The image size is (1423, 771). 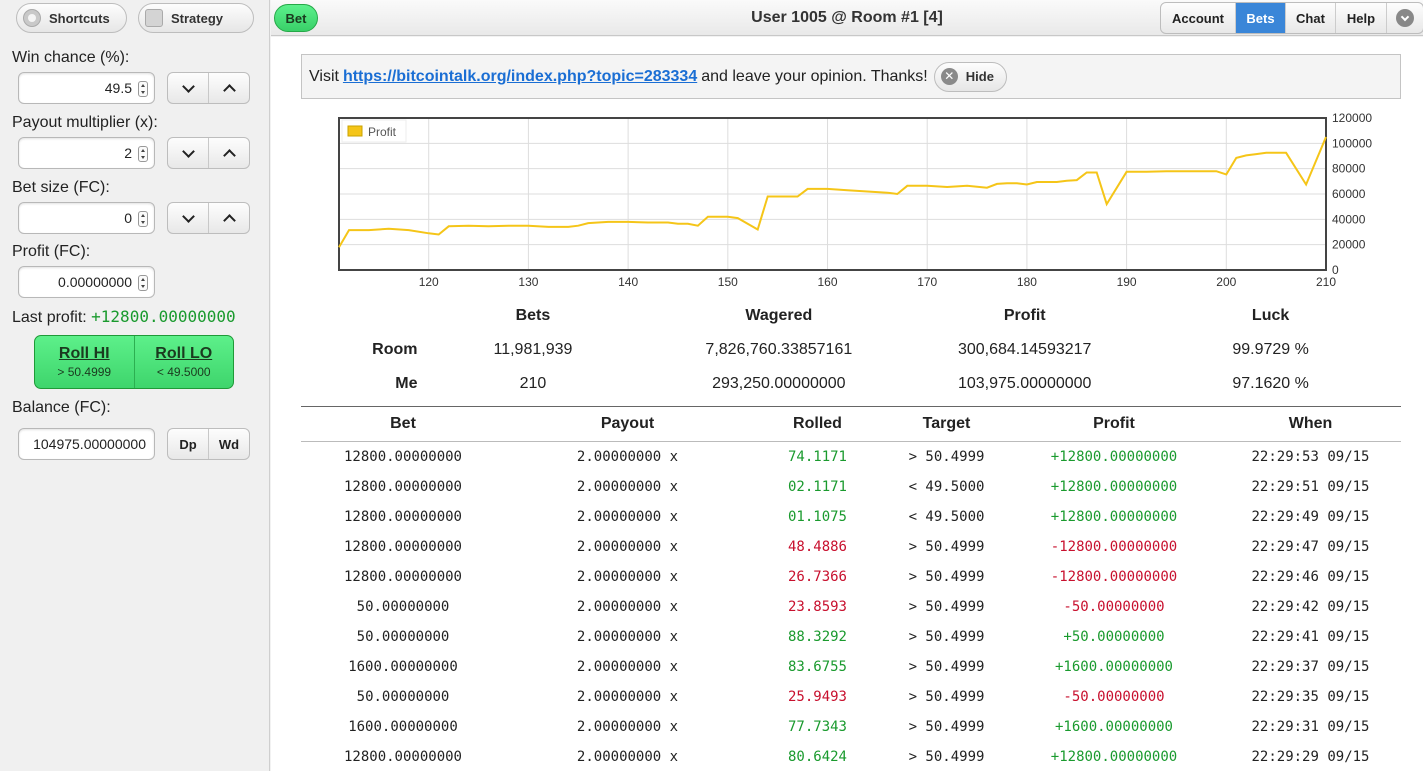 What do you see at coordinates (118, 88) in the screenshot?
I see `win-chance-value: 49.5` at bounding box center [118, 88].